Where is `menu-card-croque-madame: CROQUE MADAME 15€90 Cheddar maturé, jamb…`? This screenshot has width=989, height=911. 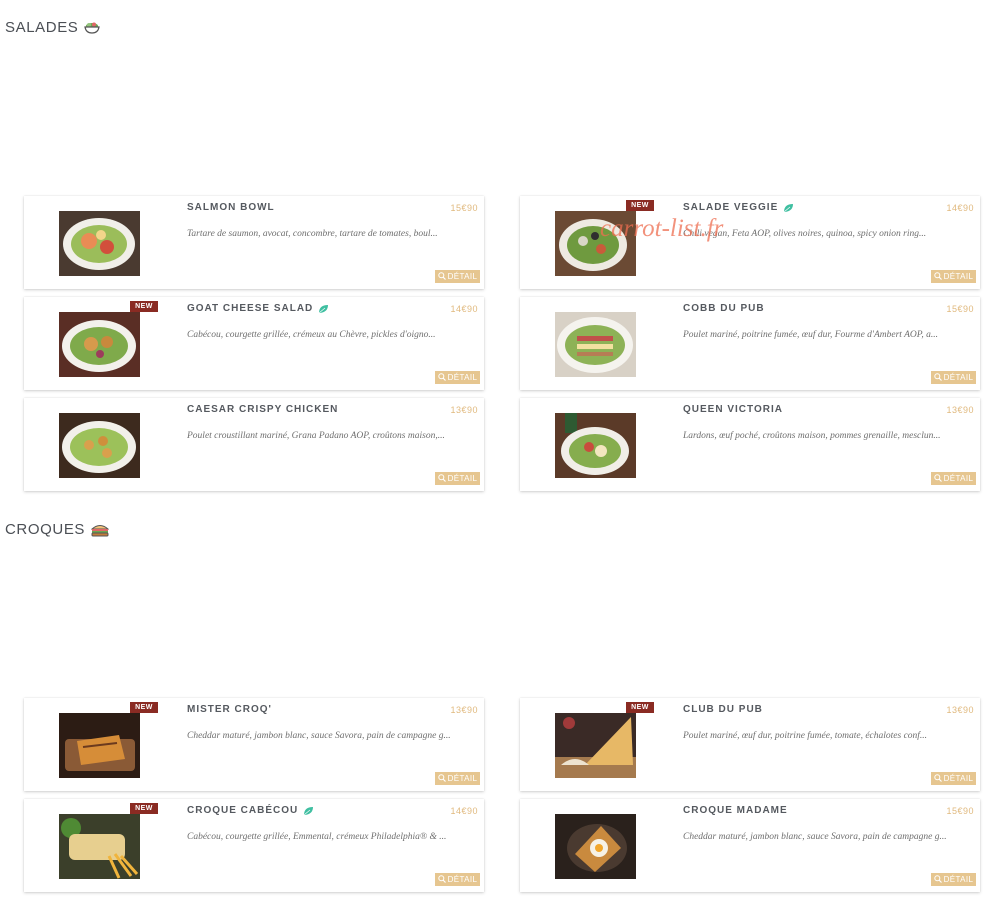 menu-card-croque-madame: CROQUE MADAME 15€90 Cheddar maturé, jamb… is located at coordinates (750, 845).